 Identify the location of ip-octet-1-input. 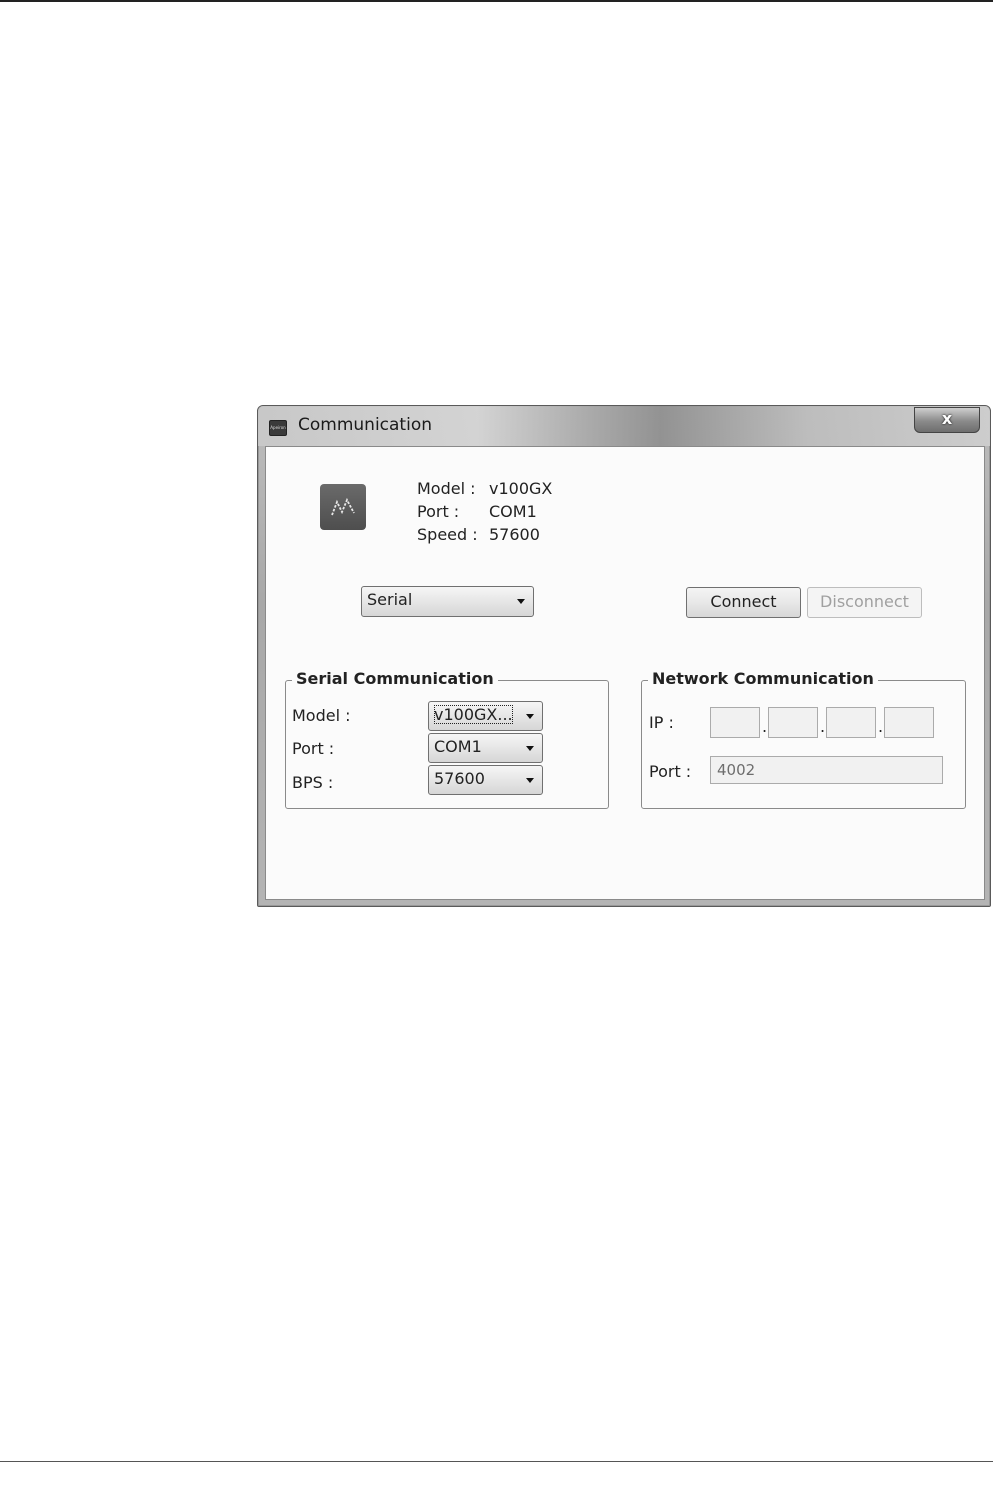
(735, 722).